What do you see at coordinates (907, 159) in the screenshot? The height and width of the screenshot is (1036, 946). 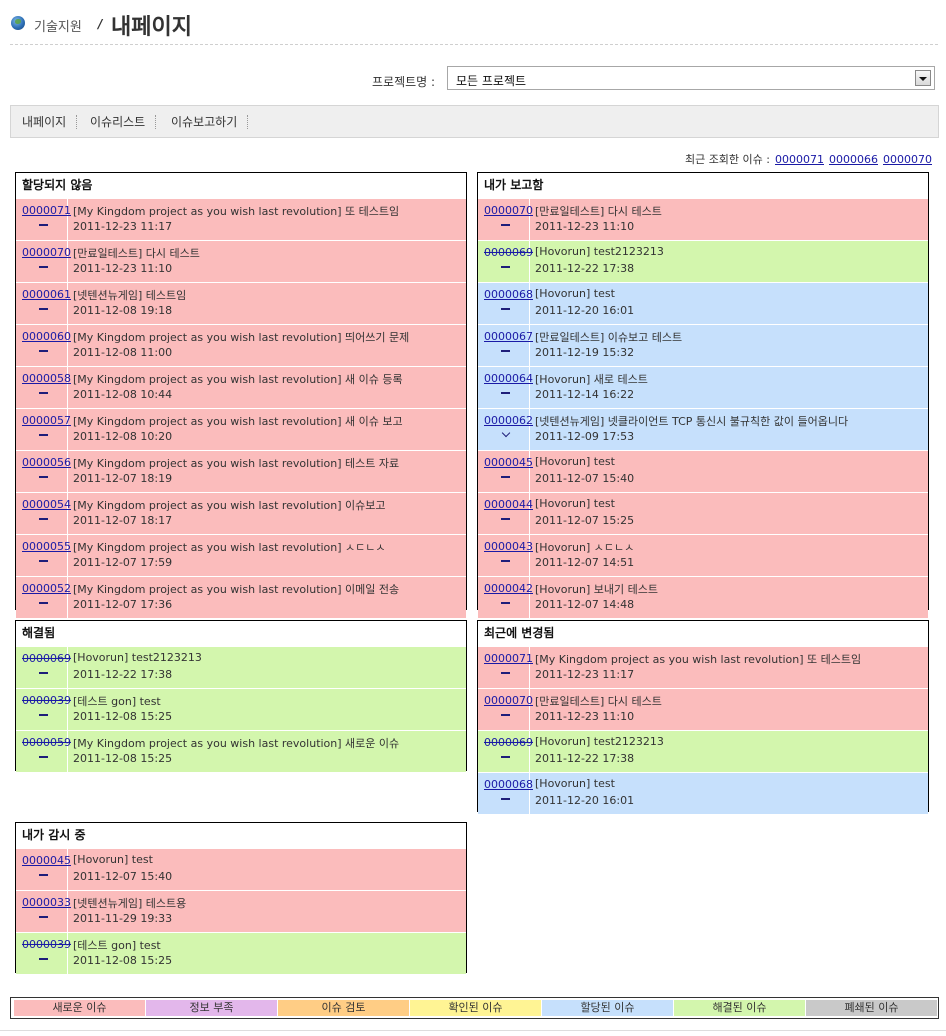 I see `recent-issue-link: 0000070` at bounding box center [907, 159].